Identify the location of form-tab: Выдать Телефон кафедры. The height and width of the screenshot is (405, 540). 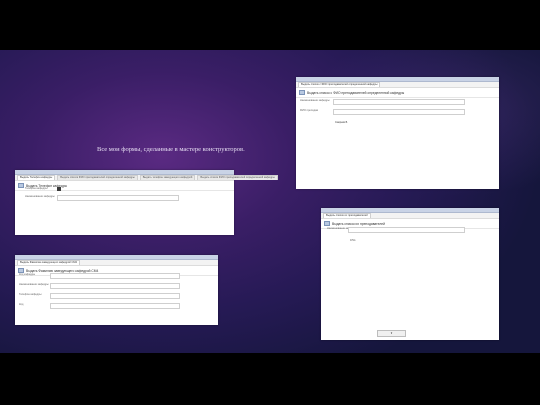
(36, 177).